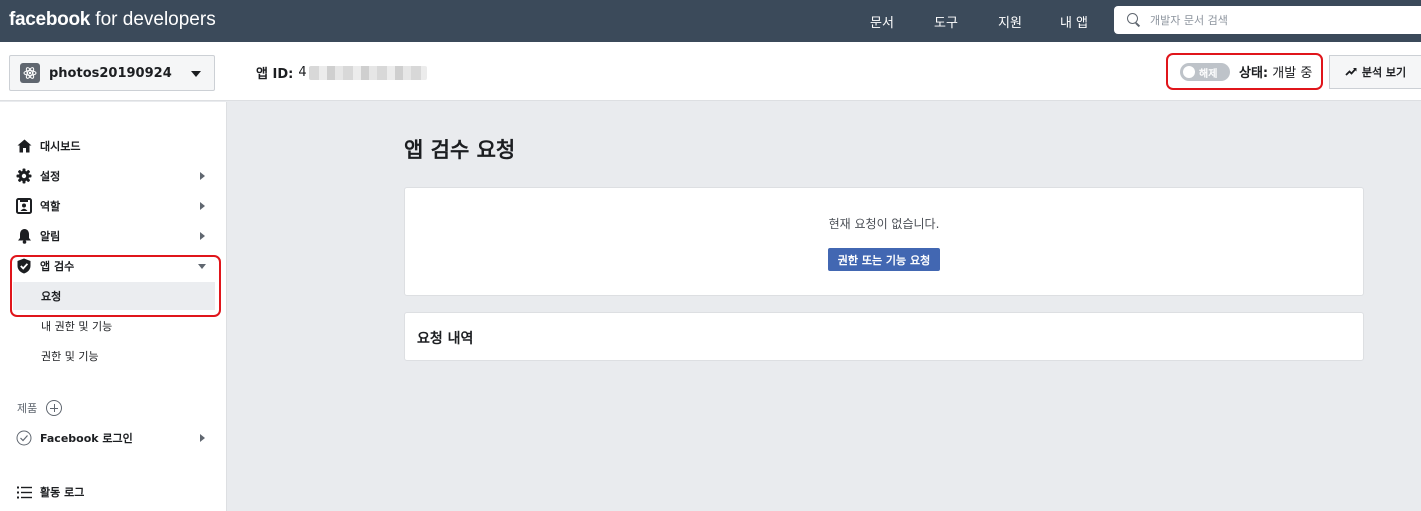 The width and height of the screenshot is (1421, 511). What do you see at coordinates (884, 224) in the screenshot?
I see `empty-requests-message: 현재 요청이 없습니다.` at bounding box center [884, 224].